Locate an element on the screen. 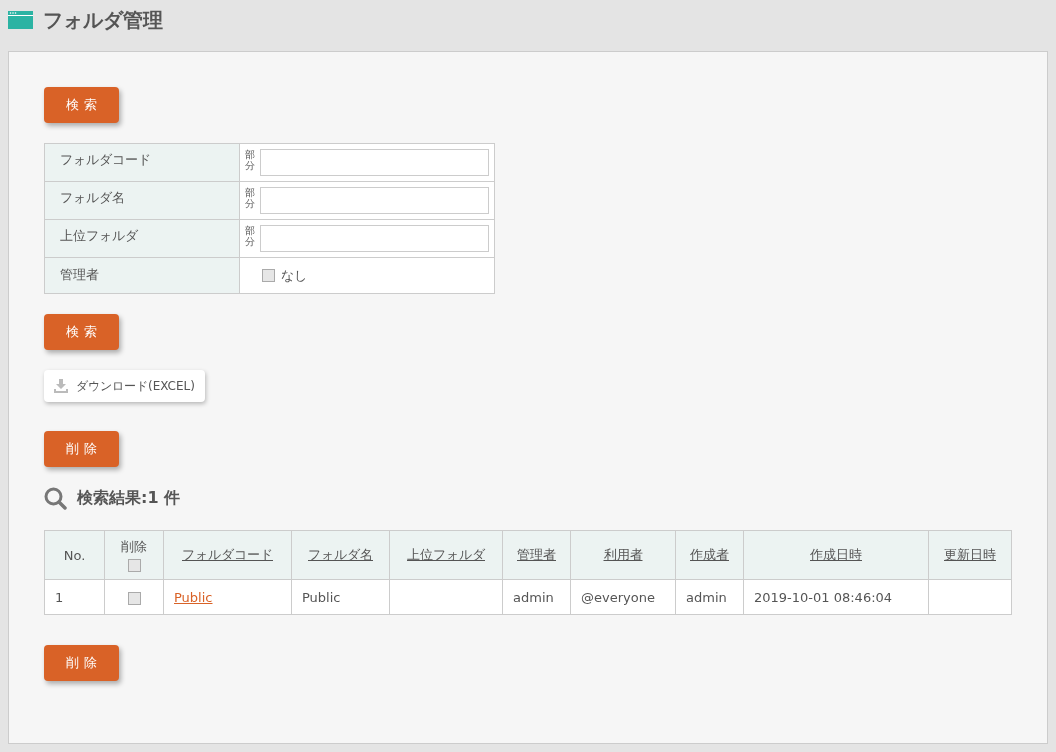 This screenshot has width=1056, height=752. sort-link: 作成者 is located at coordinates (709, 554).